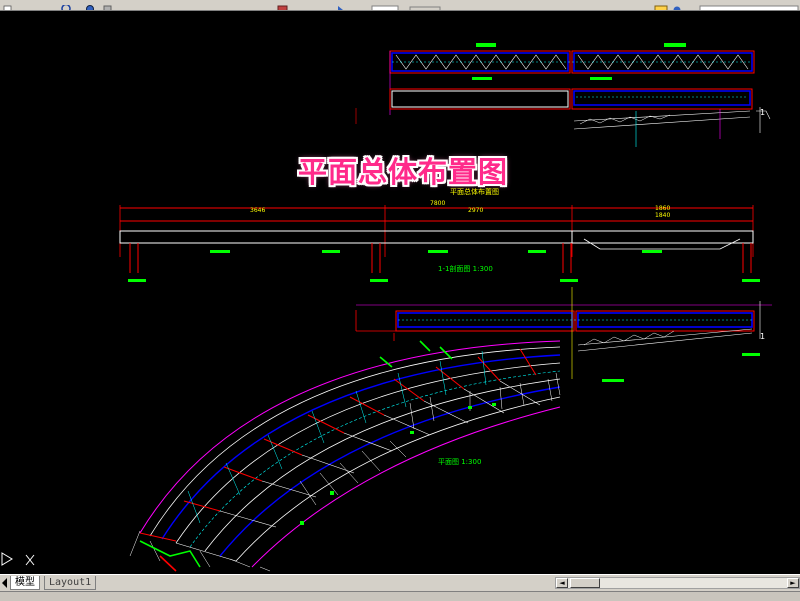 Image resolution: width=800 pixels, height=601 pixels. I want to click on tab-layout1: Layout1, so click(70, 583).